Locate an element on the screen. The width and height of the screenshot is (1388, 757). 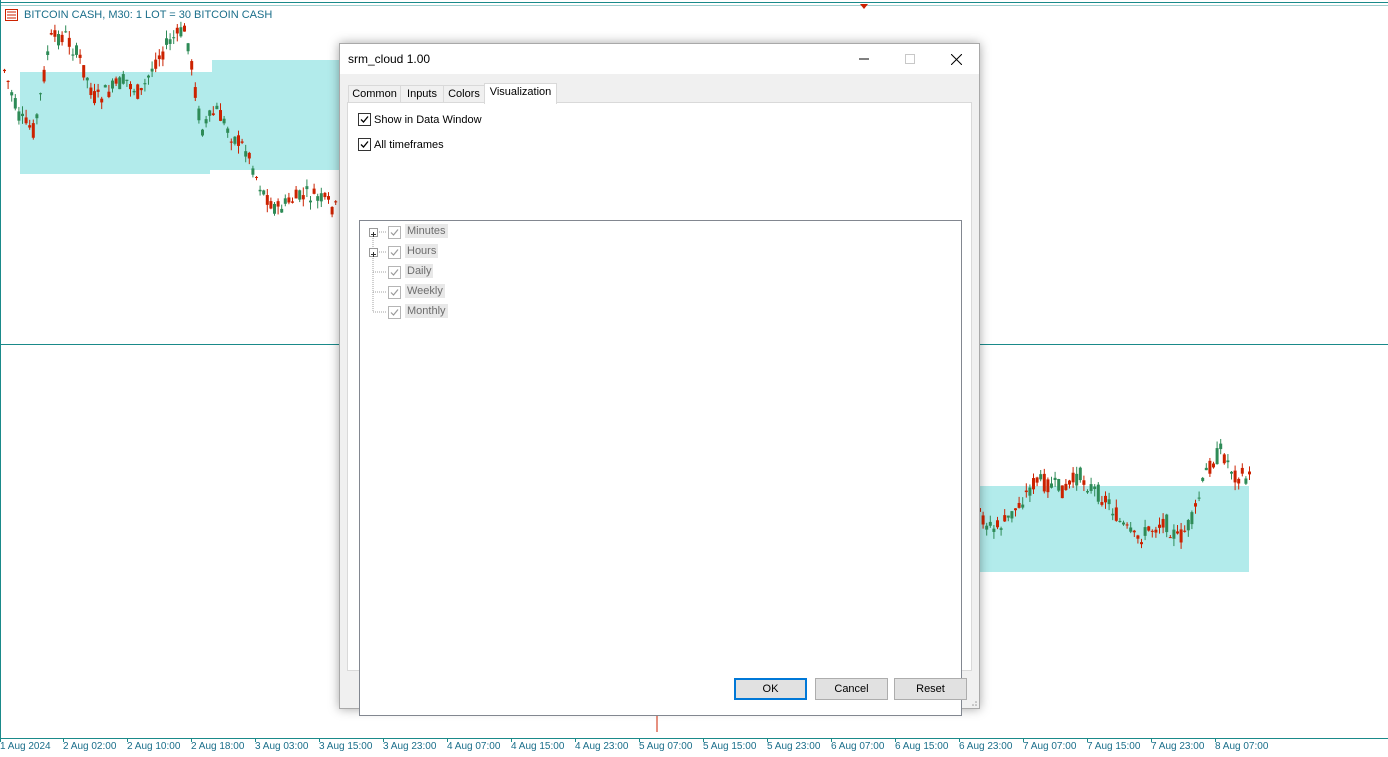
x-tick-label: 4 Aug 23:00 is located at coordinates (602, 746).